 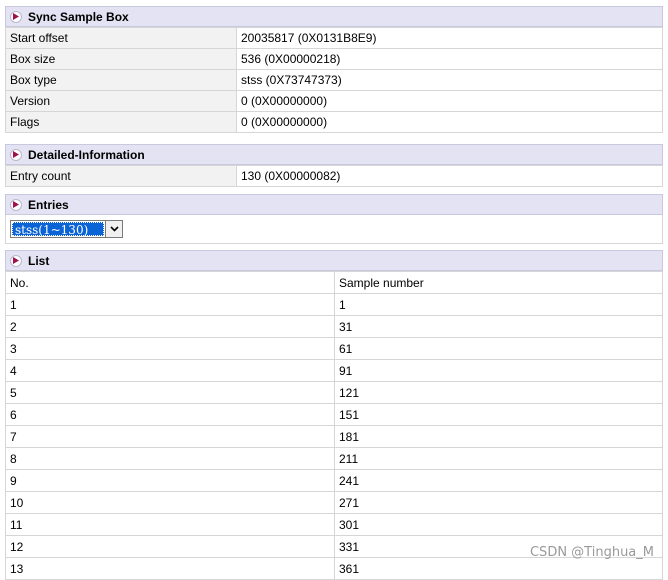 I want to click on table-row: 11 301, so click(x=334, y=524).